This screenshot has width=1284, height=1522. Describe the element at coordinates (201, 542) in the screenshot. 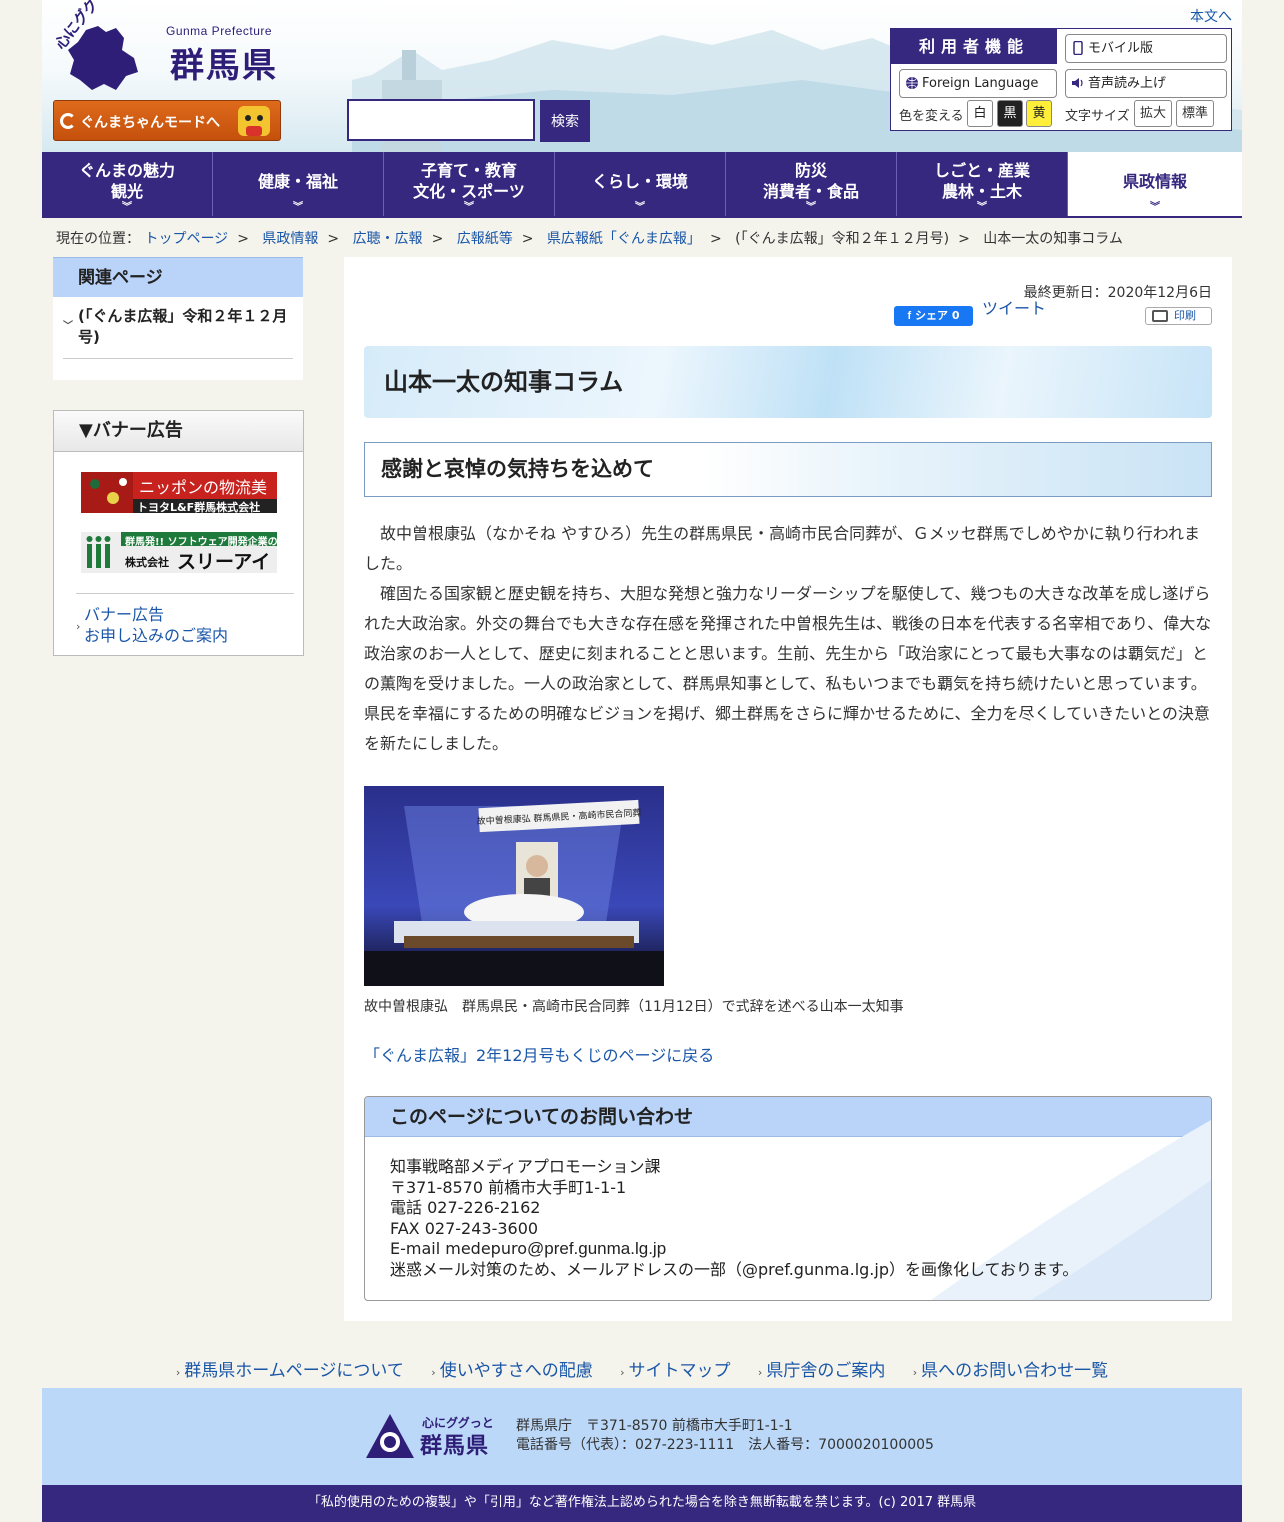

I see `three-i-banner-tagline: 群馬発!! ソフトウェア開発企業の` at that location.